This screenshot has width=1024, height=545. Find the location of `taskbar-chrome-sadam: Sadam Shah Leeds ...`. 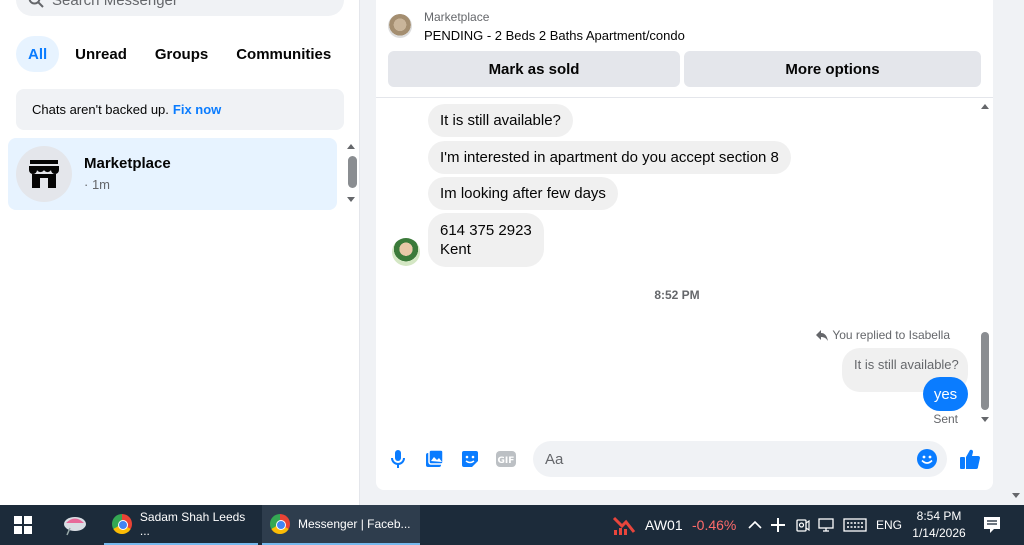

taskbar-chrome-sadam: Sadam Shah Leeds ... is located at coordinates (181, 525).